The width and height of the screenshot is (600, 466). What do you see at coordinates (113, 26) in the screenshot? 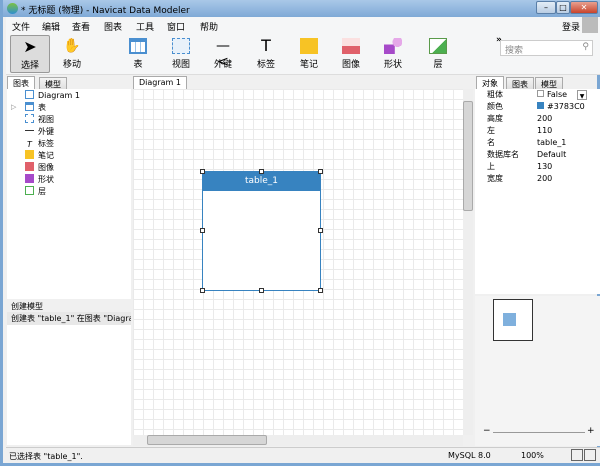
I see `menu-diagram: 图表` at bounding box center [113, 26].